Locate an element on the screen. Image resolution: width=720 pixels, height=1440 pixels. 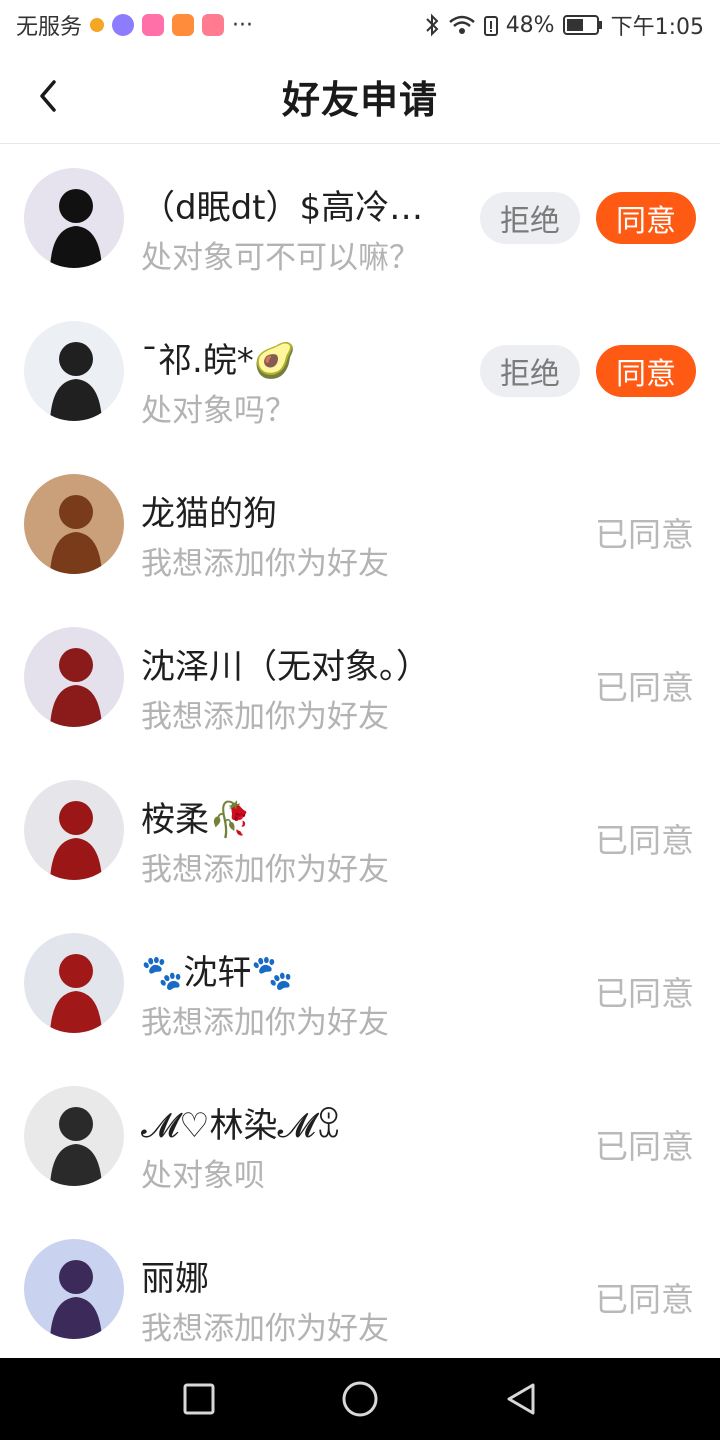
back-button is located at coordinates (50, 96).